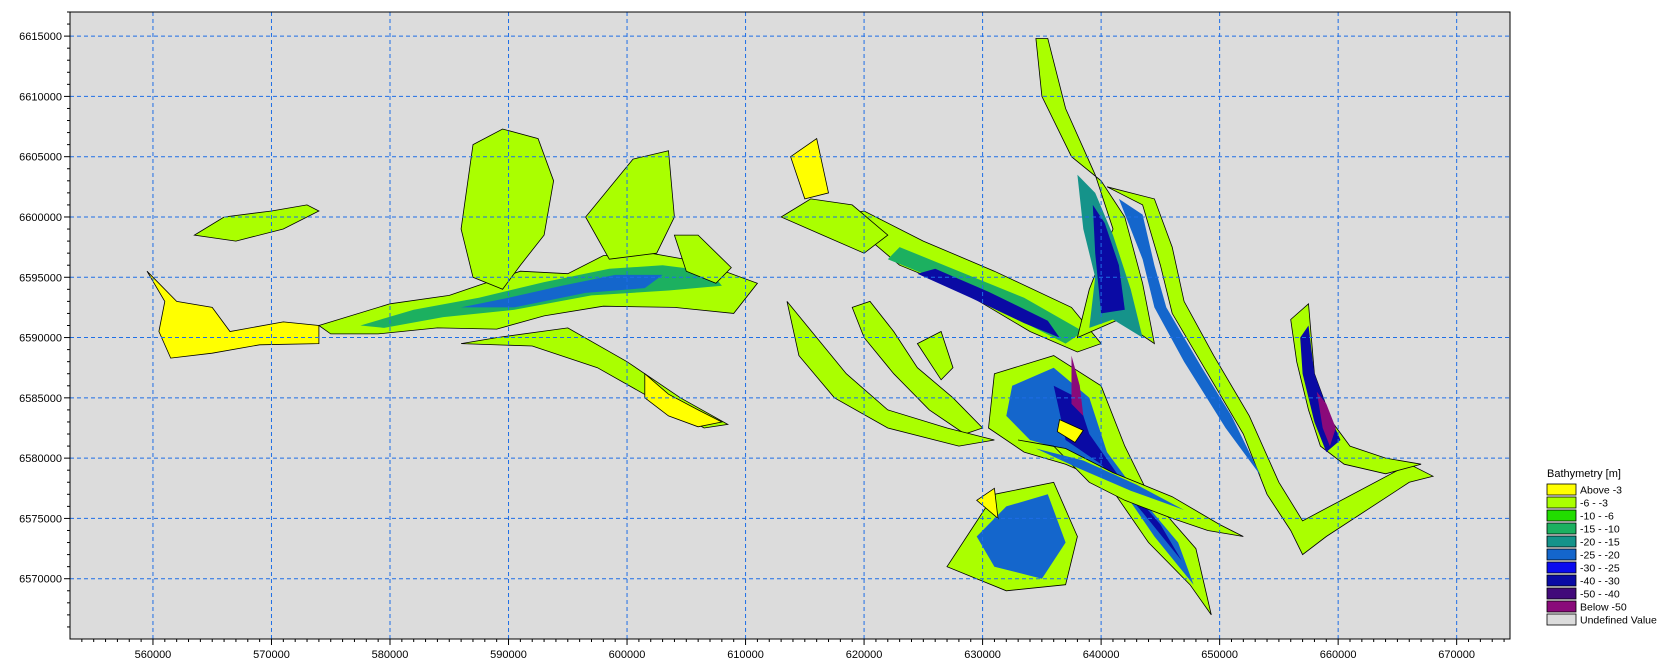  I want to click on x-tick-label: 590000, so click(508, 654).